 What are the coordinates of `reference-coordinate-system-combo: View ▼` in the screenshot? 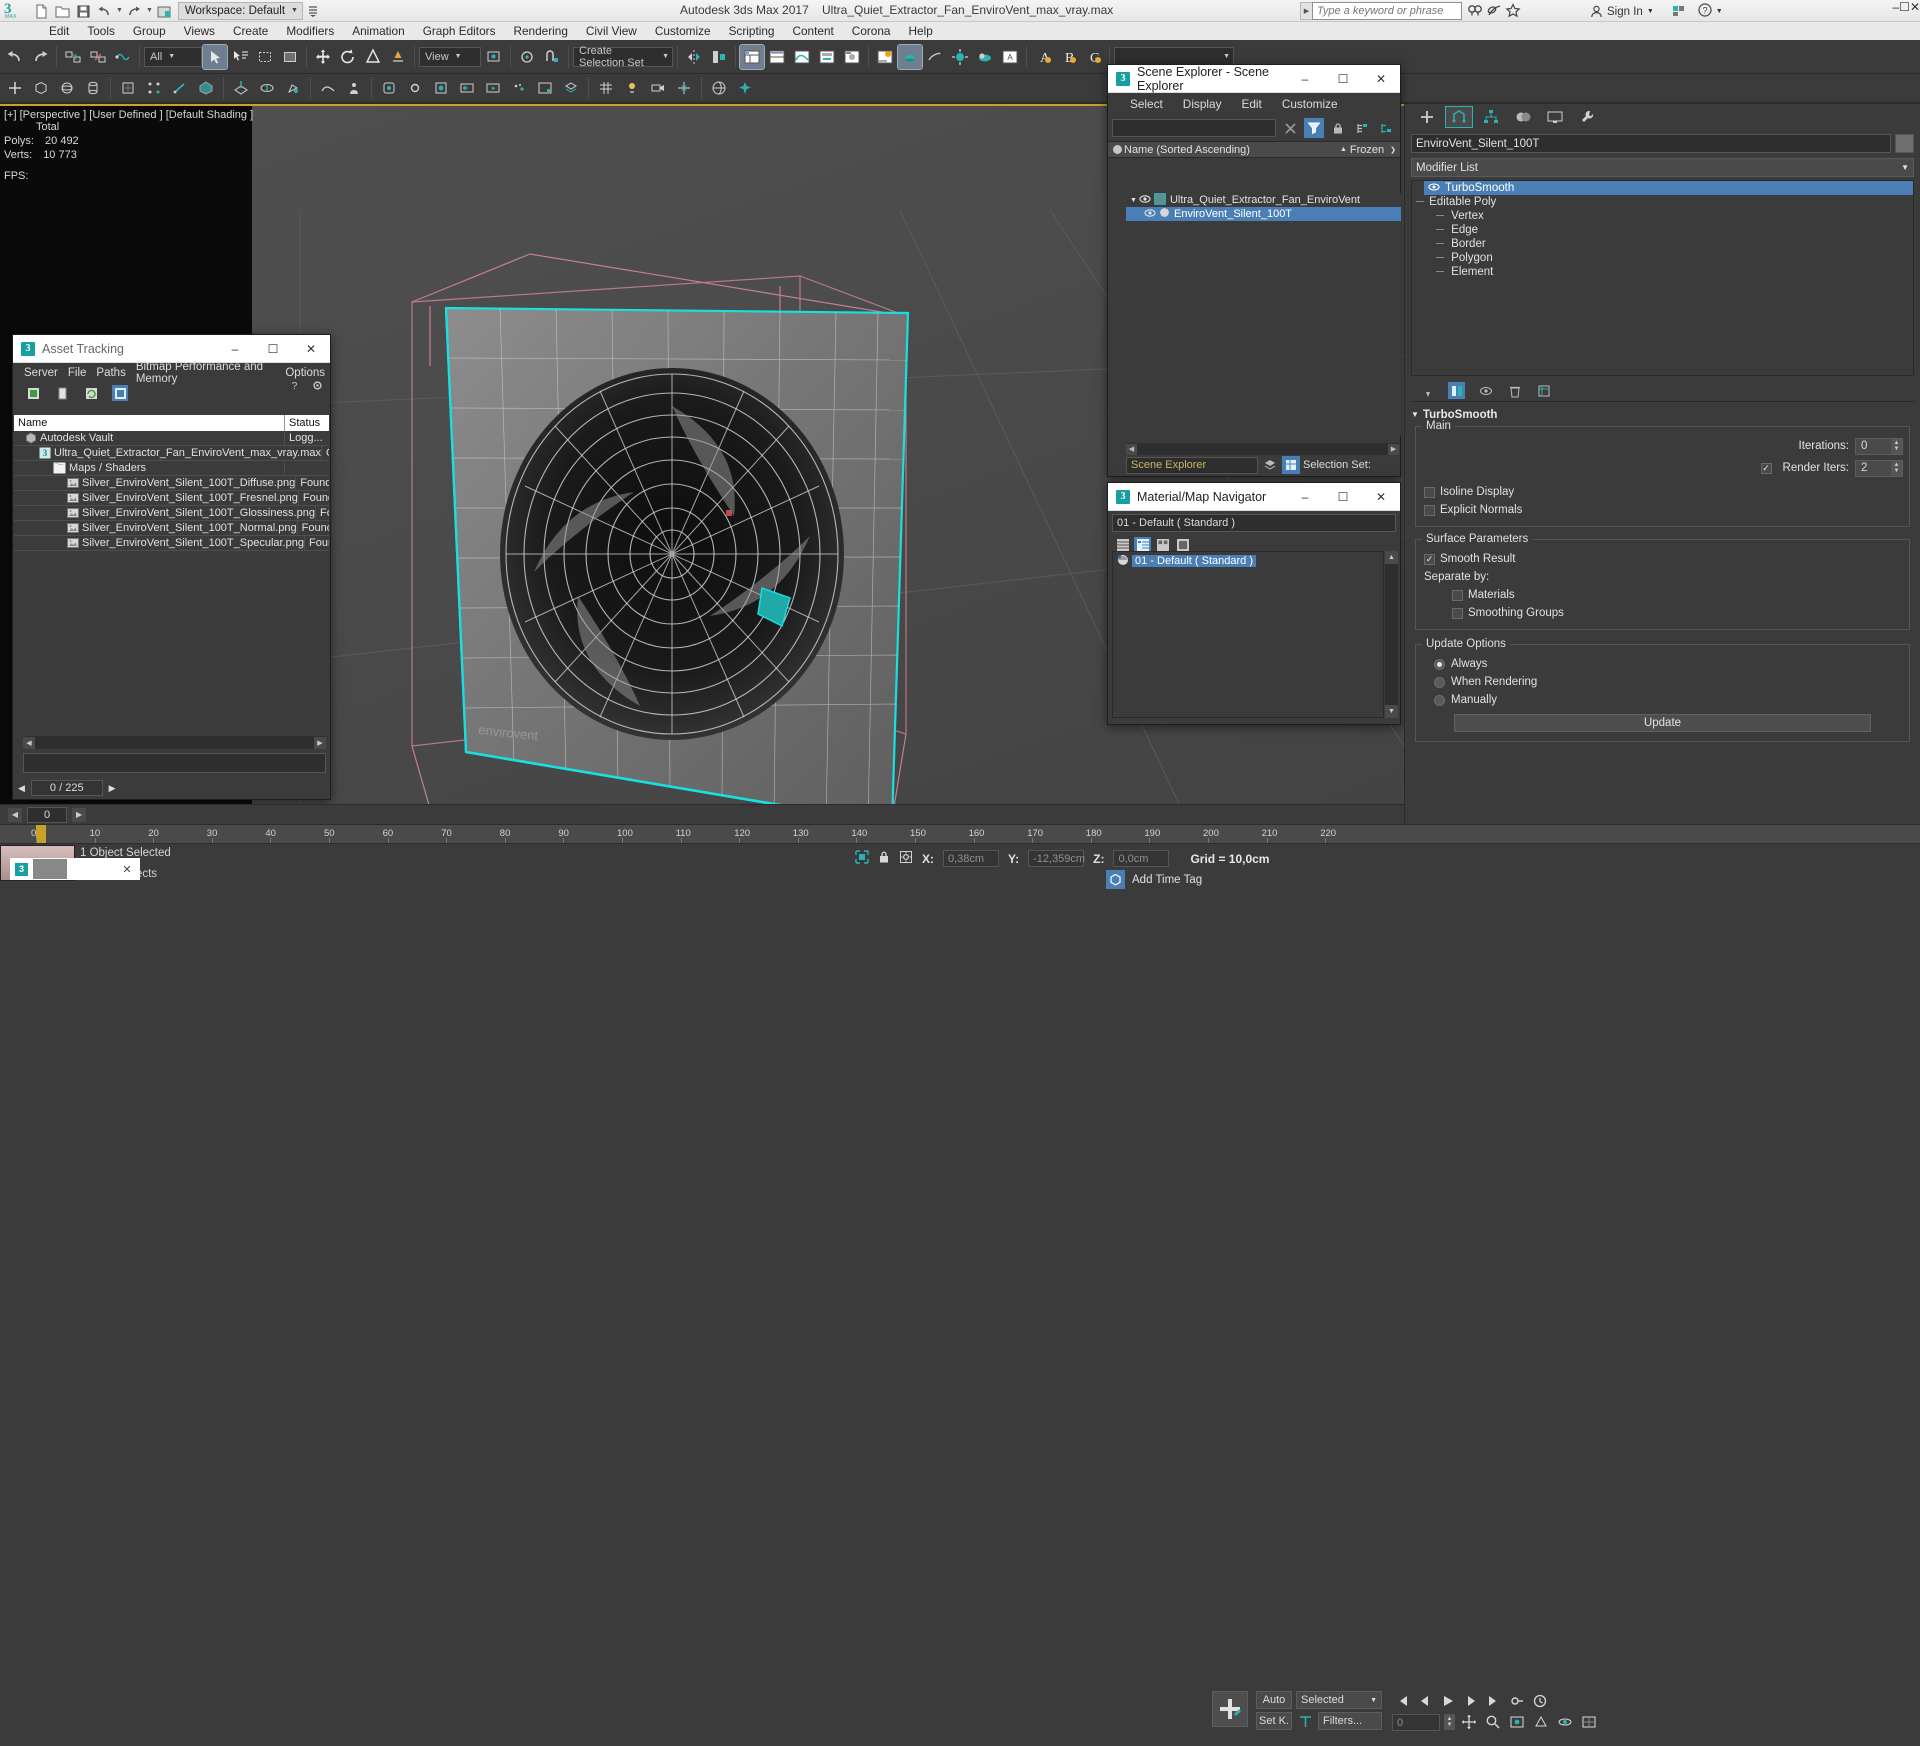 It's located at (450, 56).